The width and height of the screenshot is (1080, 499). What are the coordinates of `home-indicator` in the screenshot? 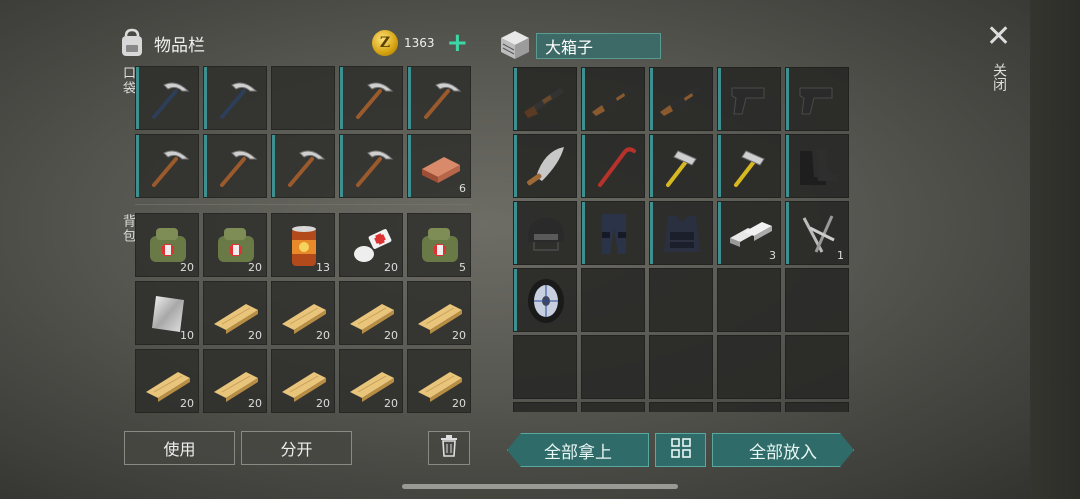 It's located at (540, 486).